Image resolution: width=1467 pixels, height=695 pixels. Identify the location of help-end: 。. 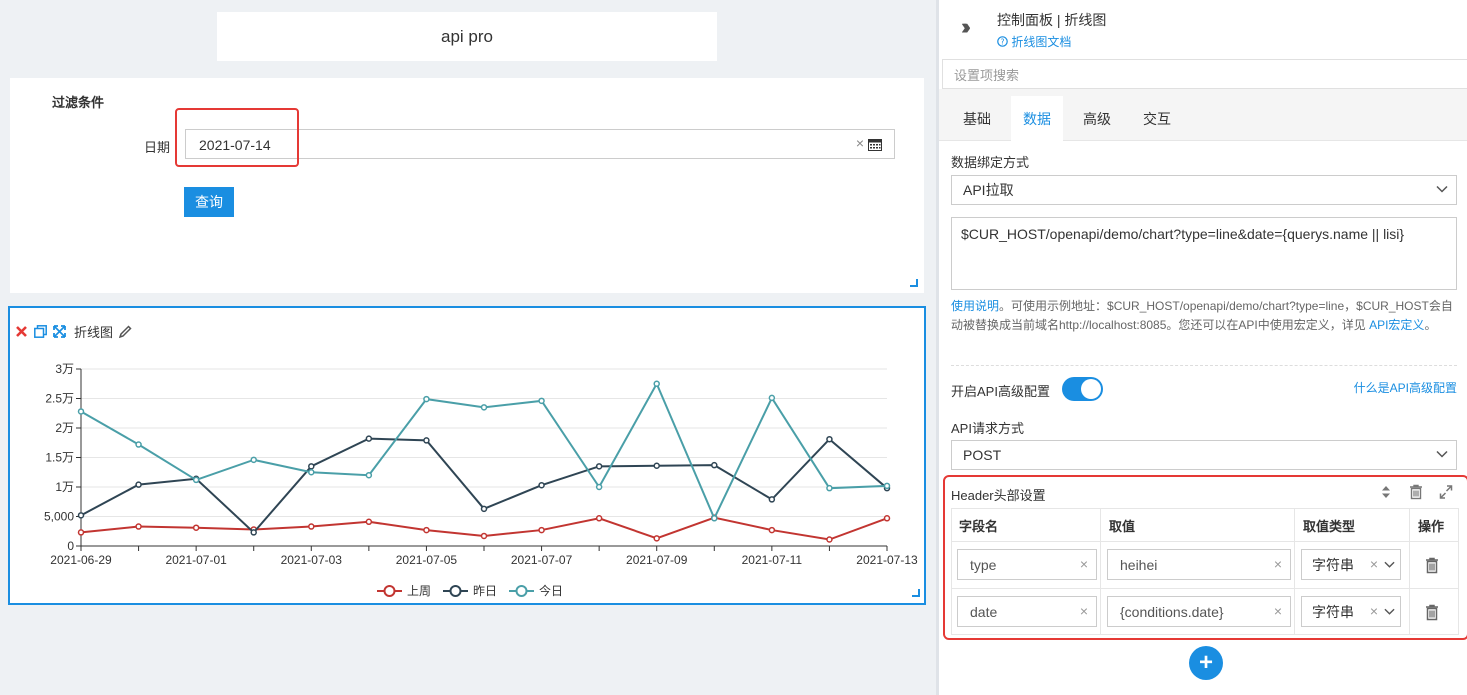
(1430, 325).